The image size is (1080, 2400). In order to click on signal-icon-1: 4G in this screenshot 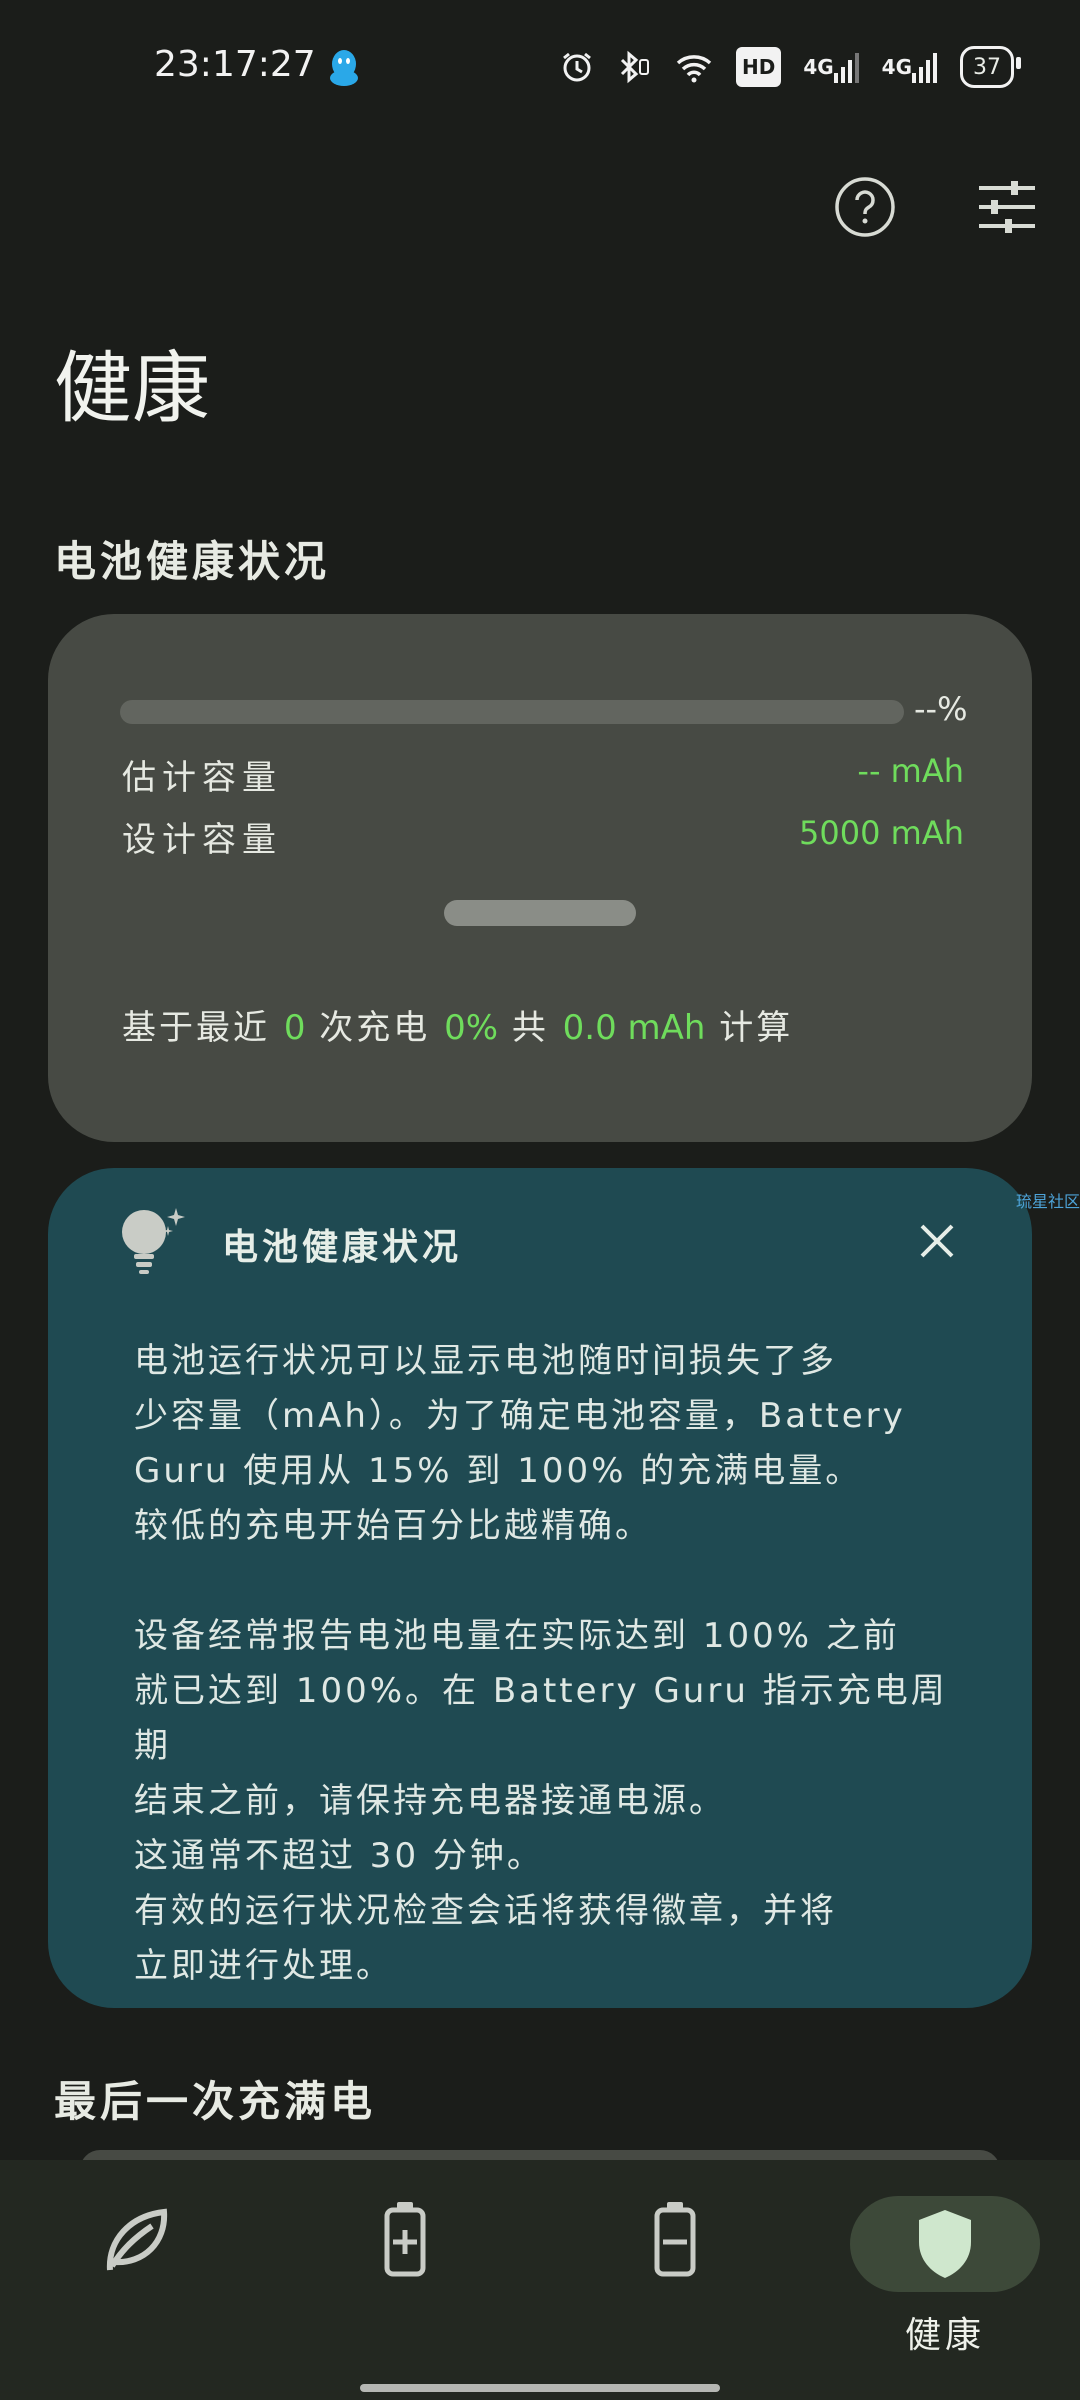, I will do `click(831, 67)`.